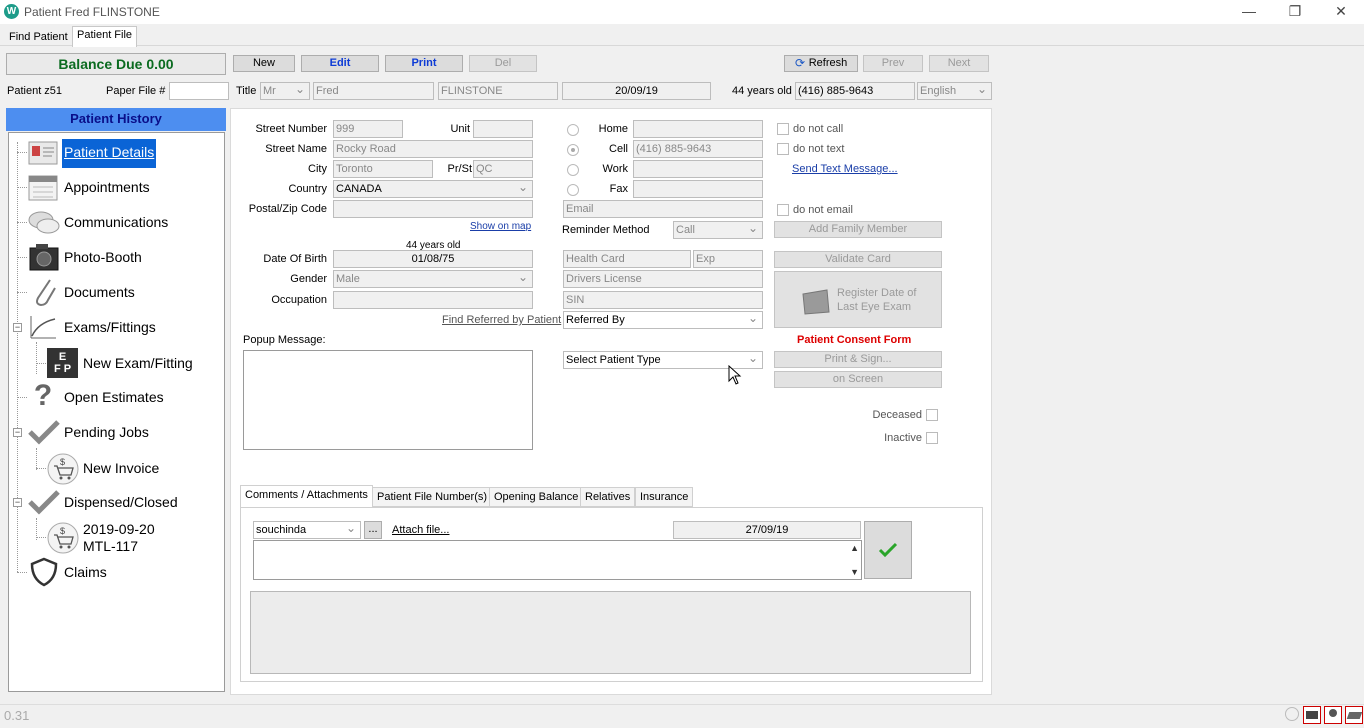 Image resolution: width=1364 pixels, height=728 pixels. What do you see at coordinates (105, 36) in the screenshot?
I see `tab-patient-file: Patient File` at bounding box center [105, 36].